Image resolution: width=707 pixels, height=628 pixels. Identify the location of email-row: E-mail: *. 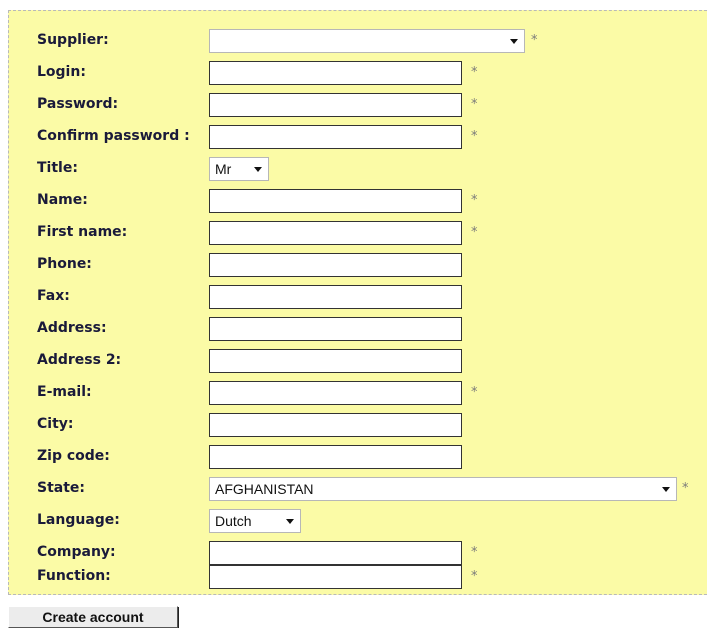
(358, 393).